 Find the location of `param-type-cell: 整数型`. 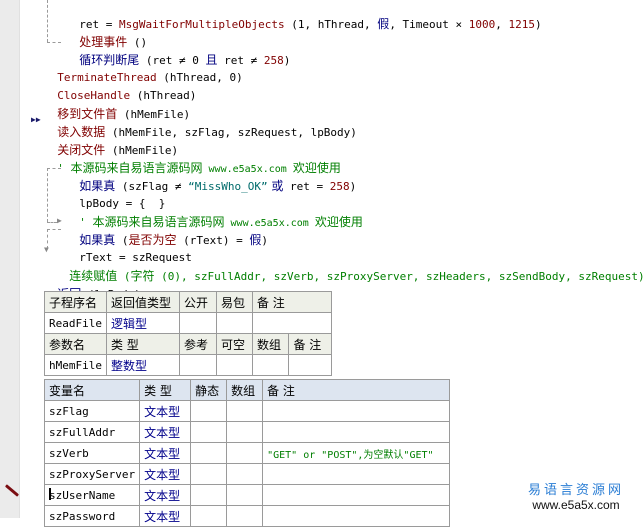

param-type-cell: 整数型 is located at coordinates (142, 365).